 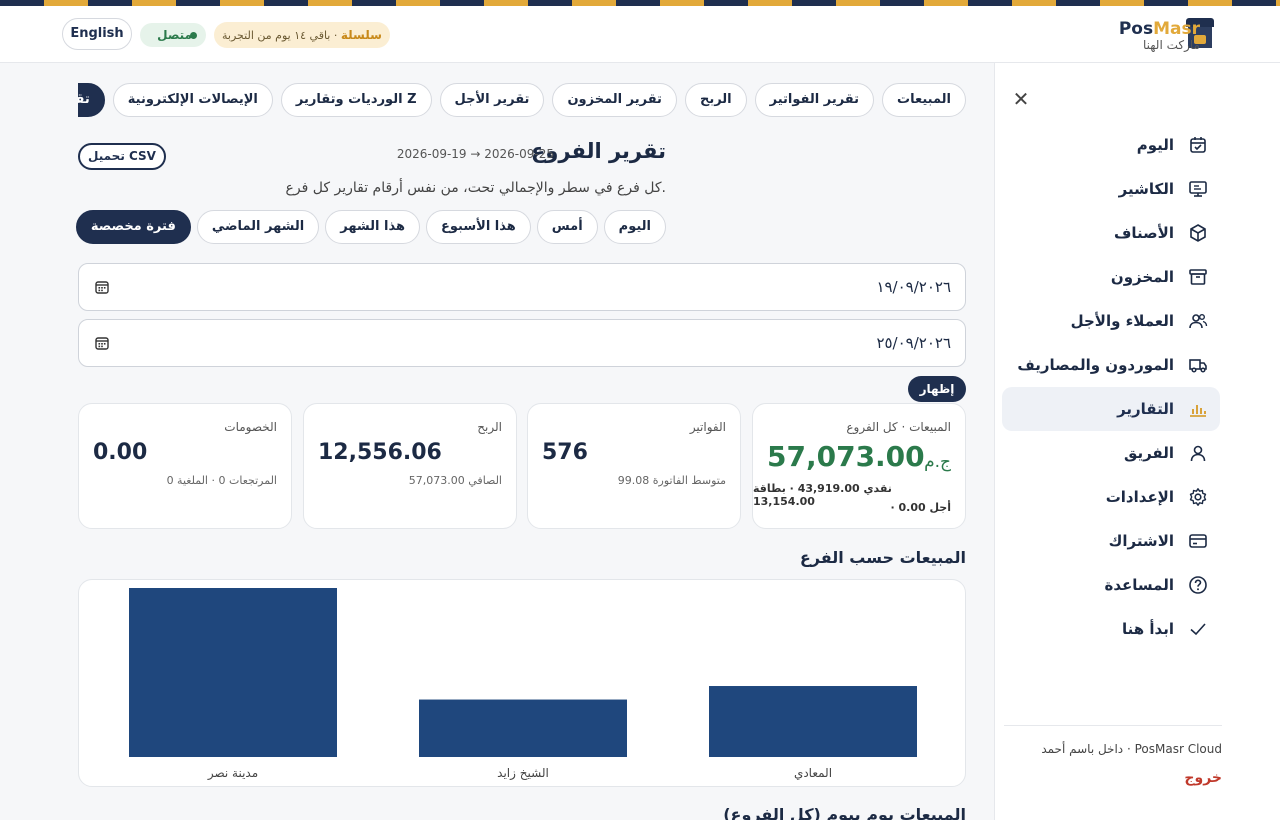 I want to click on sidebar-item-label: ابدأ هنا, so click(x=1148, y=629).